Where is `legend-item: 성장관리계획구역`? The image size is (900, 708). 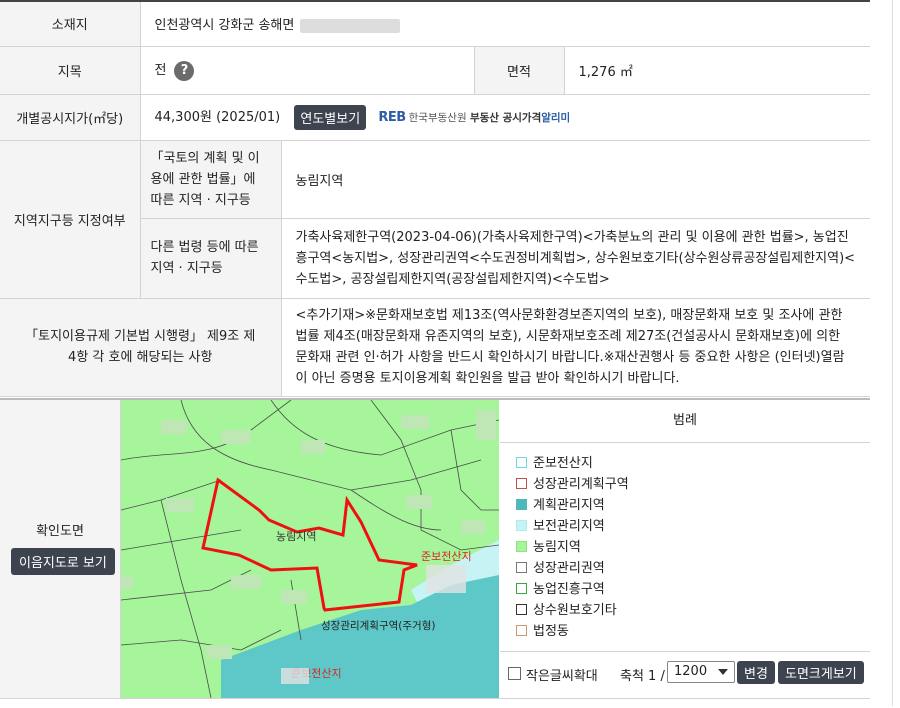
legend-item: 성장관리계획구역 is located at coordinates (693, 484).